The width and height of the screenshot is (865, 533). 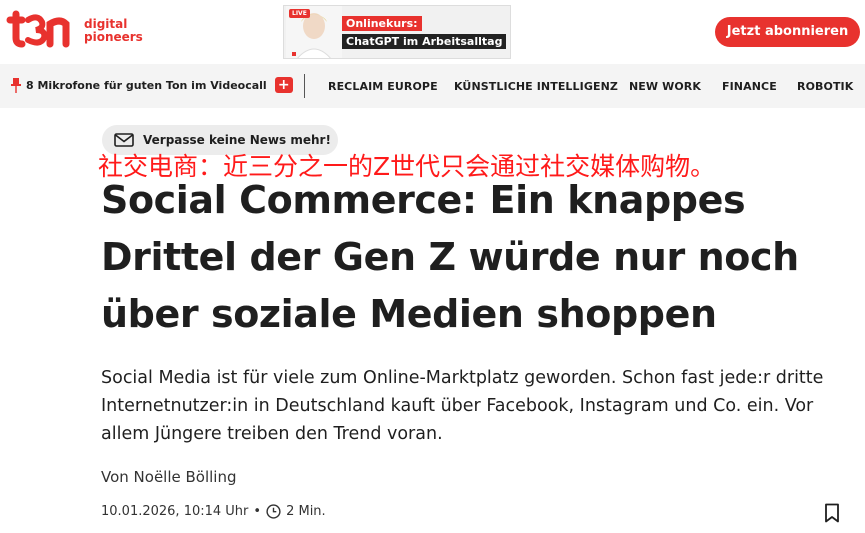 What do you see at coordinates (146, 85) in the screenshot?
I see `nav-promo-label: 8 Mikrofone für guten Ton im Videocall` at bounding box center [146, 85].